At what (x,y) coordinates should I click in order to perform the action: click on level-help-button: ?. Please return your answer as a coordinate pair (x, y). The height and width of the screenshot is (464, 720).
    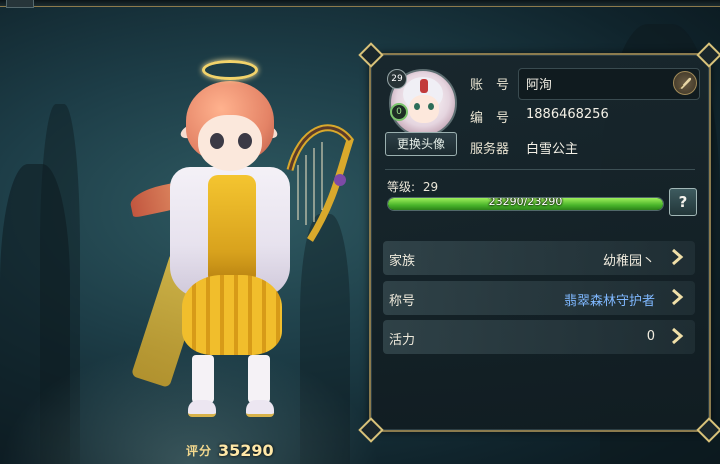
    Looking at the image, I should click on (683, 202).